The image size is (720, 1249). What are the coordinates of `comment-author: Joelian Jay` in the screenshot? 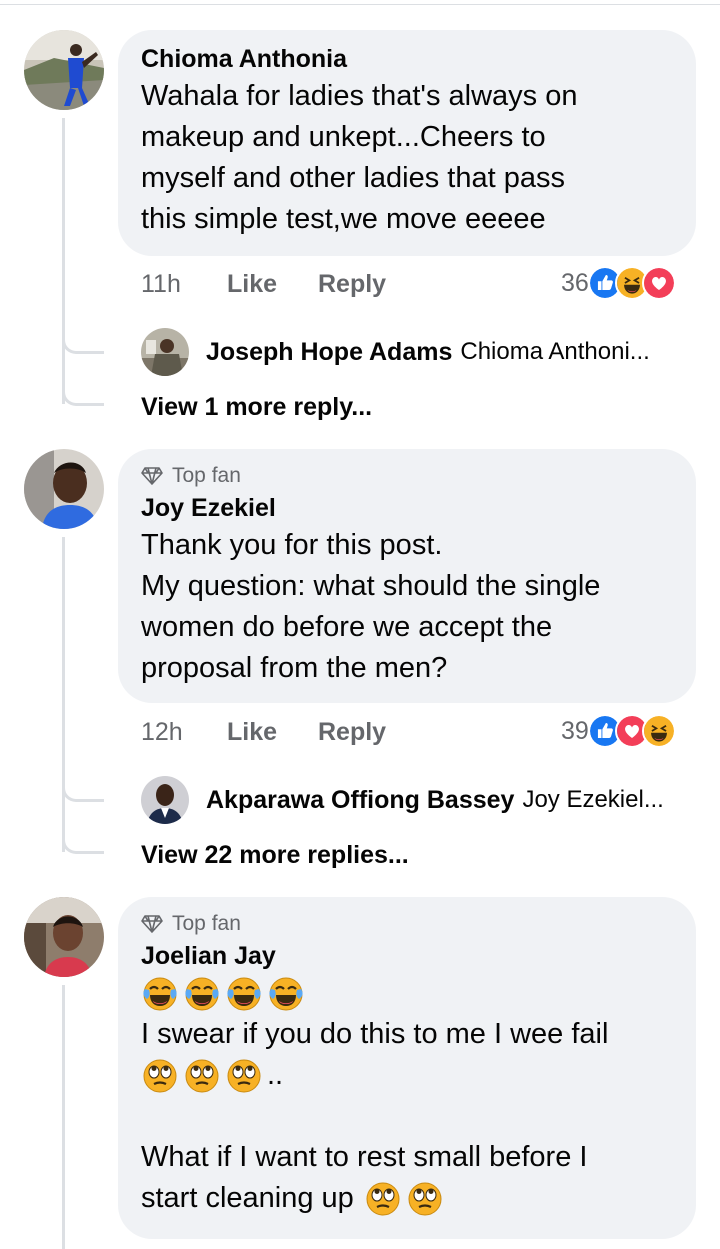 It's located at (407, 956).